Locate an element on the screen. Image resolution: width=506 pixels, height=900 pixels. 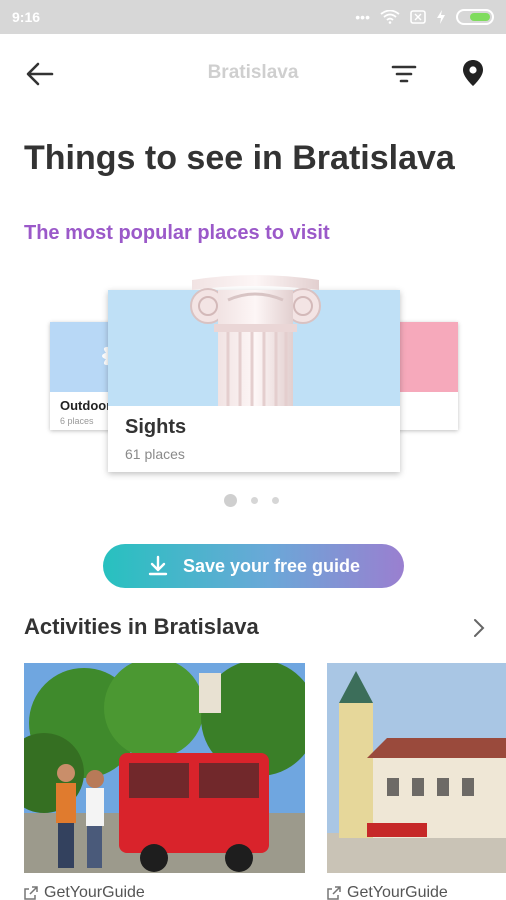
save-guide-label: Save your free guide is located at coordinates (271, 565).